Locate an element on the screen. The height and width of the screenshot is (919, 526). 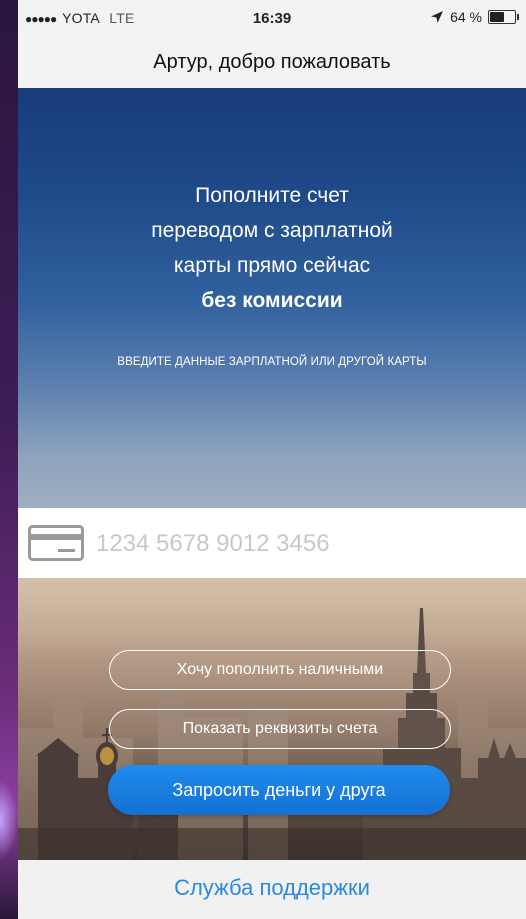
promo-line-2: переводом с зарплатной is located at coordinates (272, 230).